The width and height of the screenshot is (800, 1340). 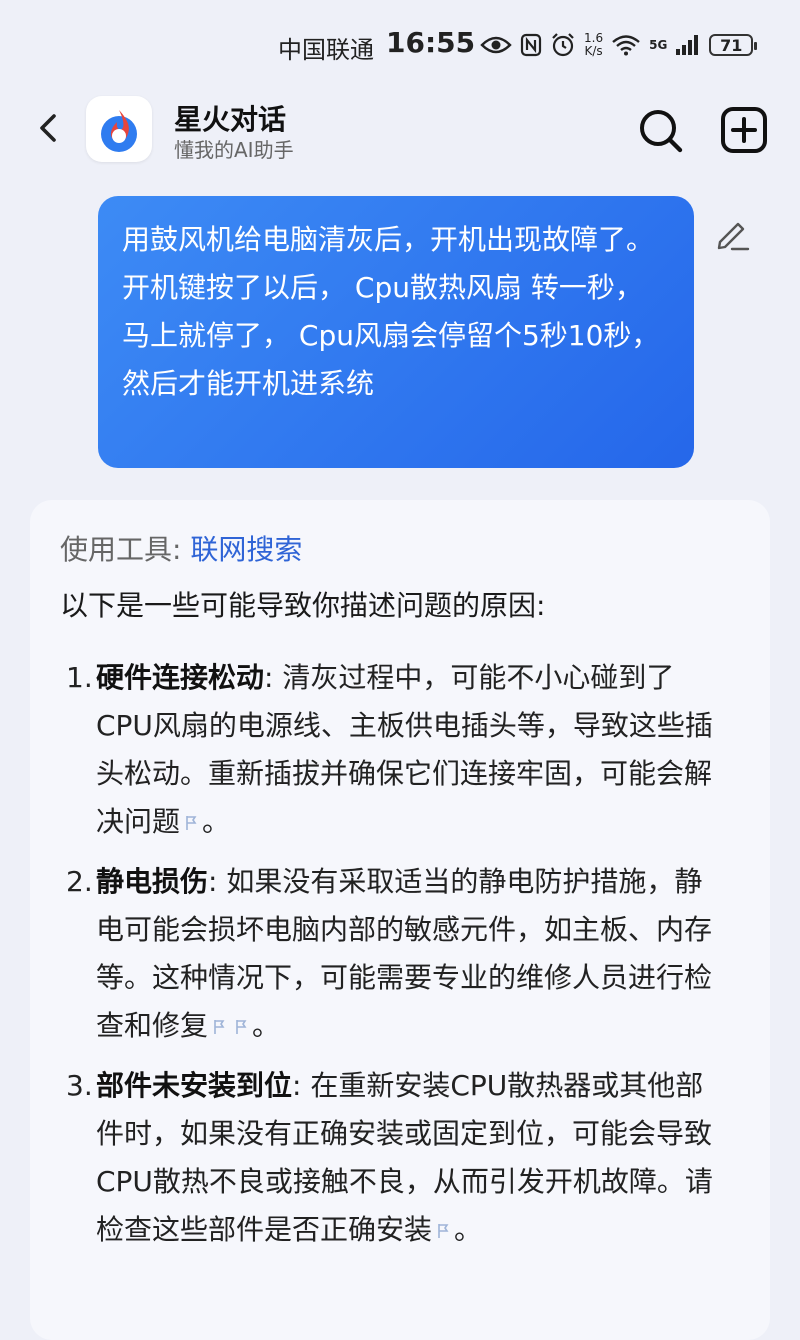 I want to click on tool-label: 使用工具:, so click(x=121, y=549).